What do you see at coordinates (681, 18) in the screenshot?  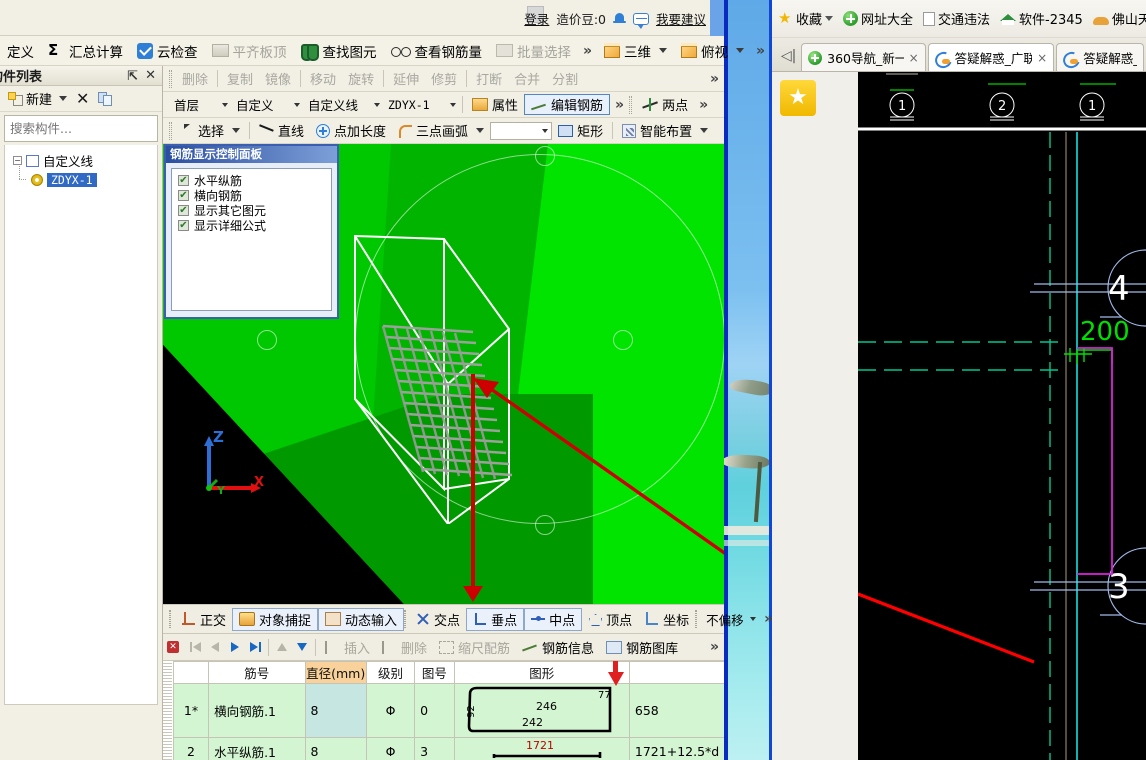 I see `suggestion-link: 我要建议` at bounding box center [681, 18].